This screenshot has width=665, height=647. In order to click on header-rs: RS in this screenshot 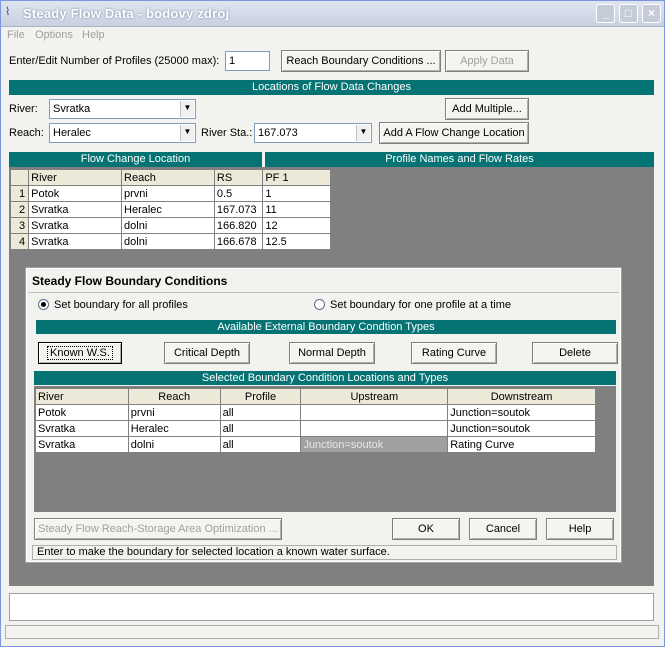, I will do `click(238, 177)`.